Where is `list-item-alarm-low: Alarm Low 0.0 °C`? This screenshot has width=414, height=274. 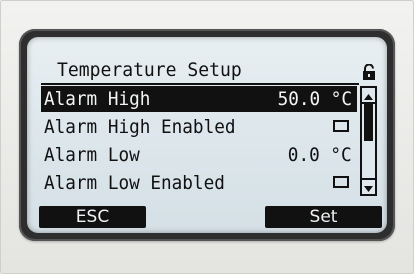 list-item-alarm-low: Alarm Low 0.0 °C is located at coordinates (199, 155).